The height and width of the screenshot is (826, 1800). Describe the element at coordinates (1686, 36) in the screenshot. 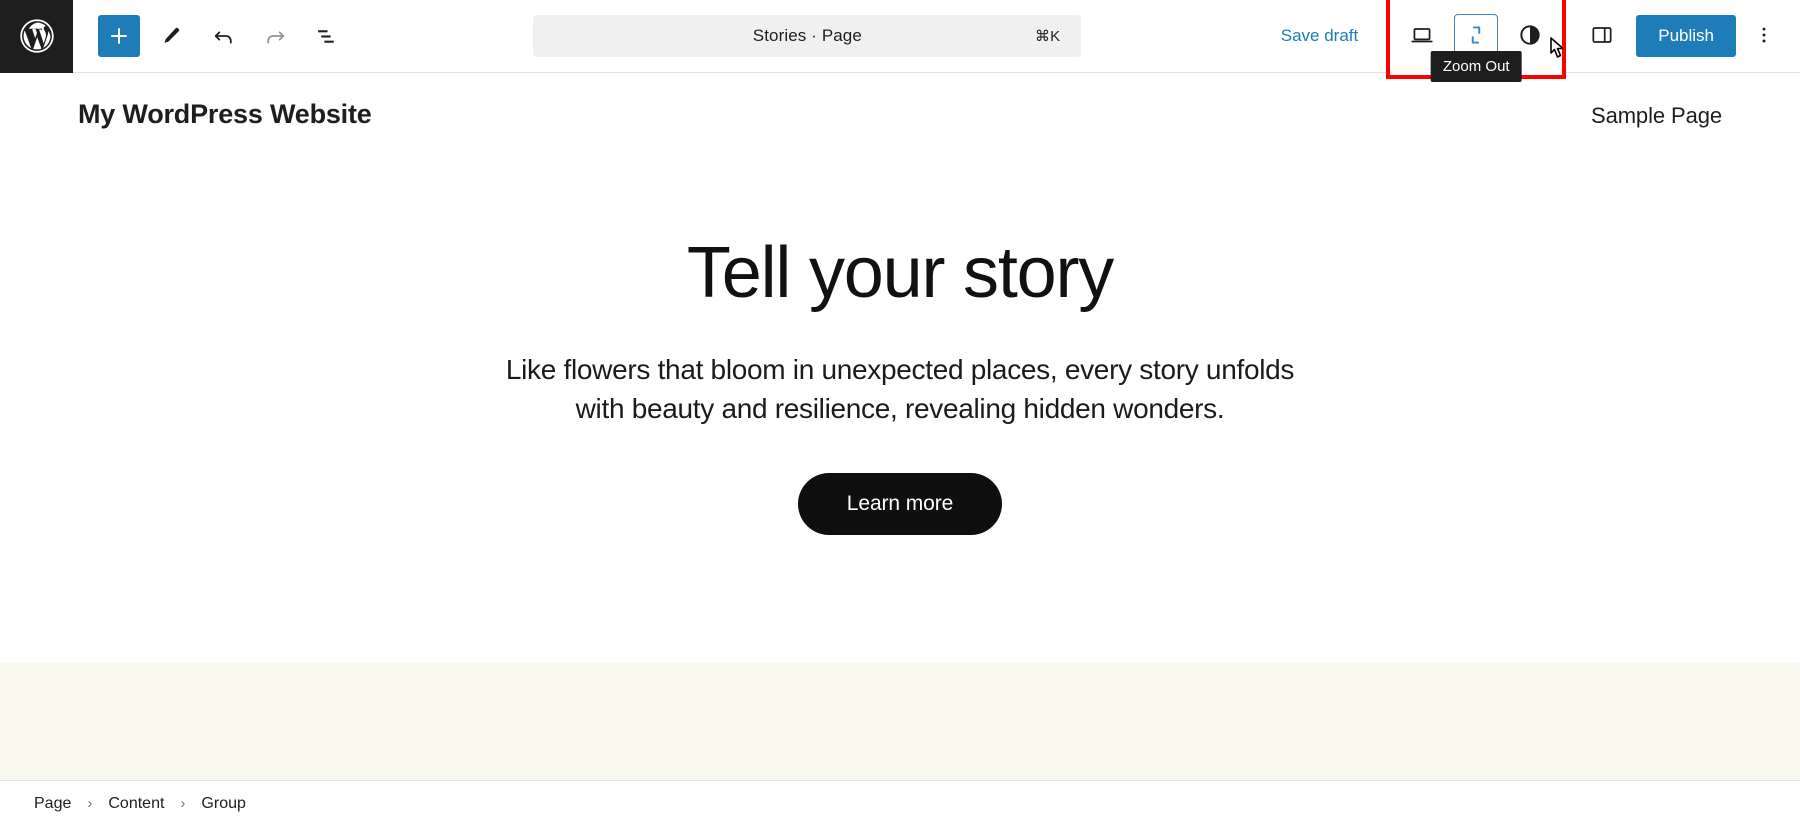

I see `publish-button: Publish` at that location.